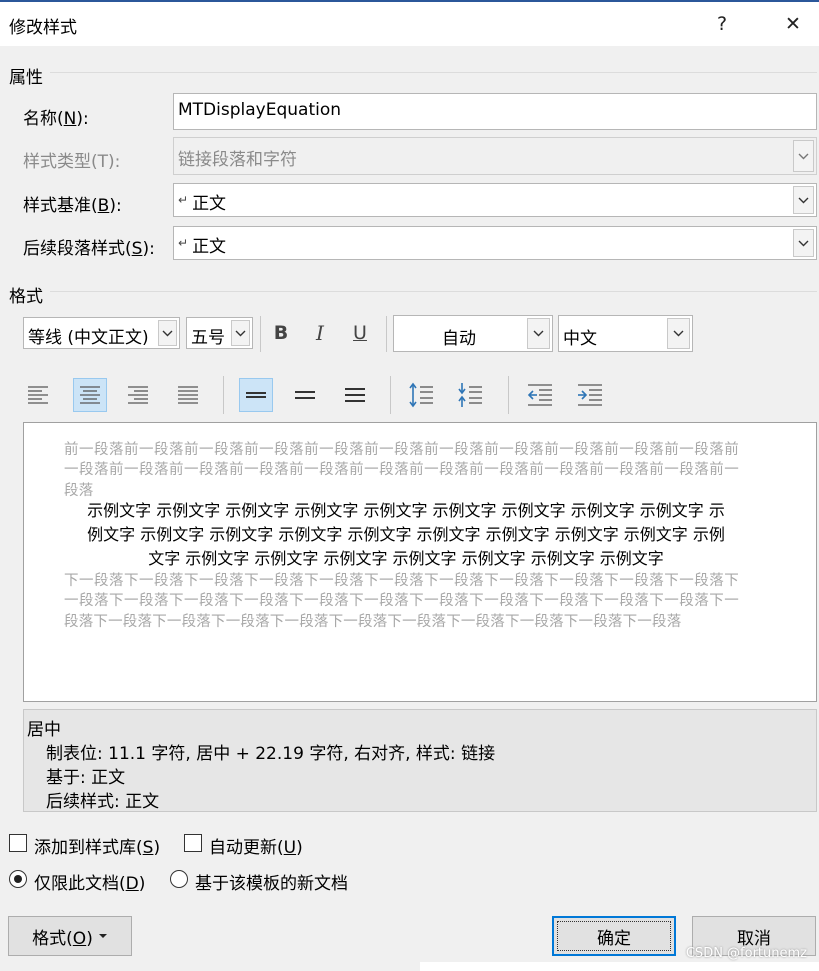  I want to click on justify-button, so click(188, 395).